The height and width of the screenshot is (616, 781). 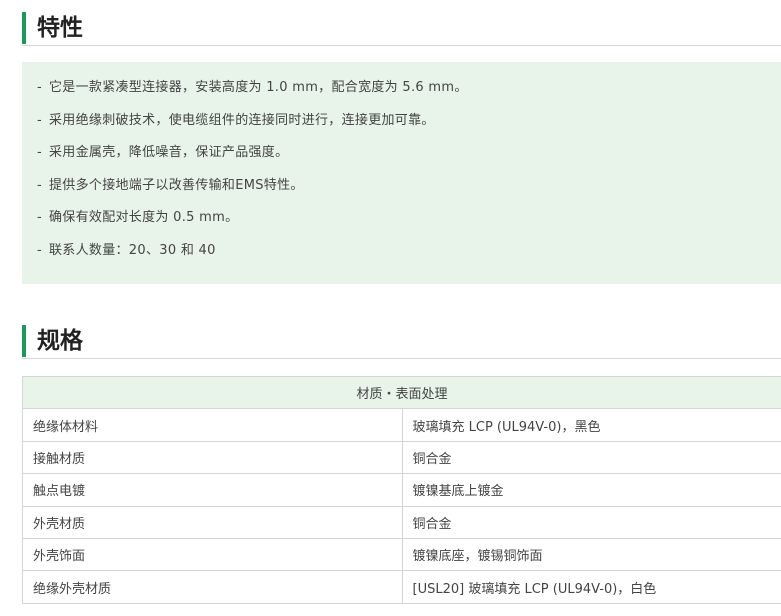 What do you see at coordinates (258, 87) in the screenshot?
I see `feature-text: 它是一款紧凑型连接器，安装高度为 1.0 mm，配合宽度为 5.6 mm。` at bounding box center [258, 87].